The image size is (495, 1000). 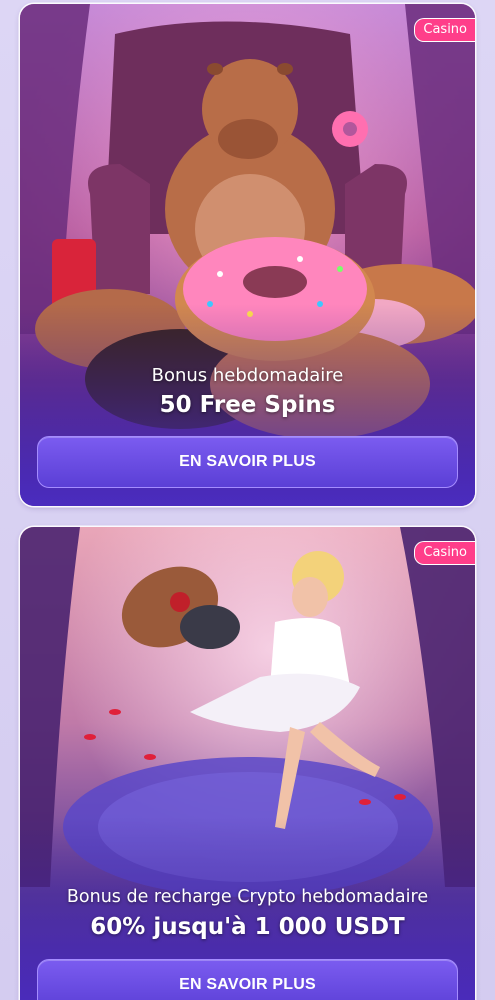 What do you see at coordinates (247, 405) in the screenshot?
I see `promo-title: 50 Free Spins` at bounding box center [247, 405].